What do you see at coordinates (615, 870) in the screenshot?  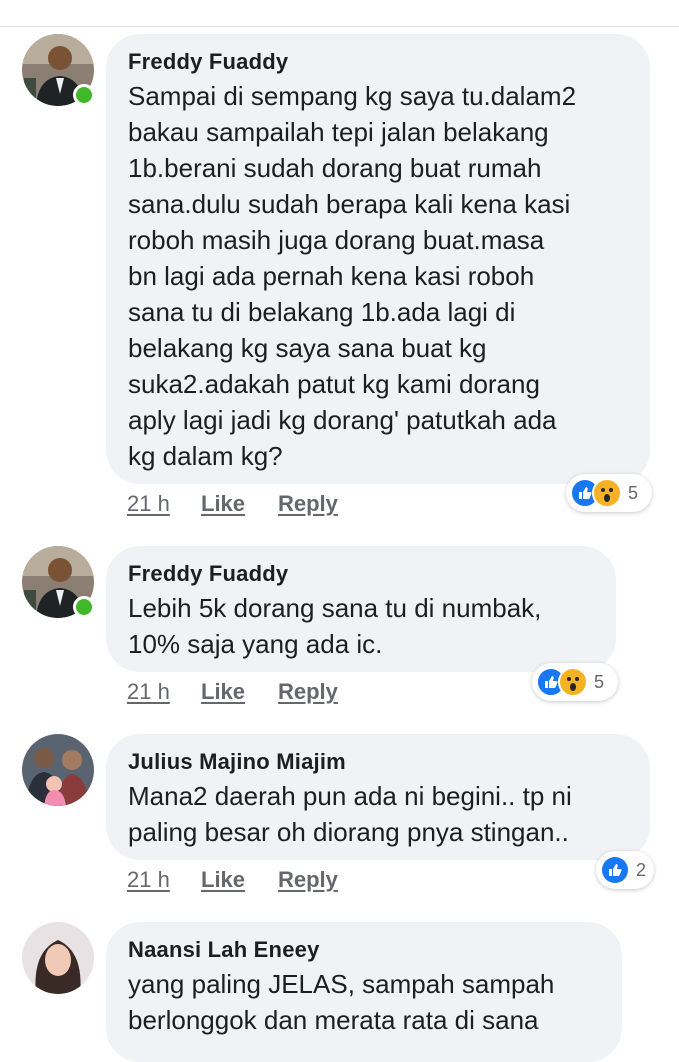 I see `like-icon` at bounding box center [615, 870].